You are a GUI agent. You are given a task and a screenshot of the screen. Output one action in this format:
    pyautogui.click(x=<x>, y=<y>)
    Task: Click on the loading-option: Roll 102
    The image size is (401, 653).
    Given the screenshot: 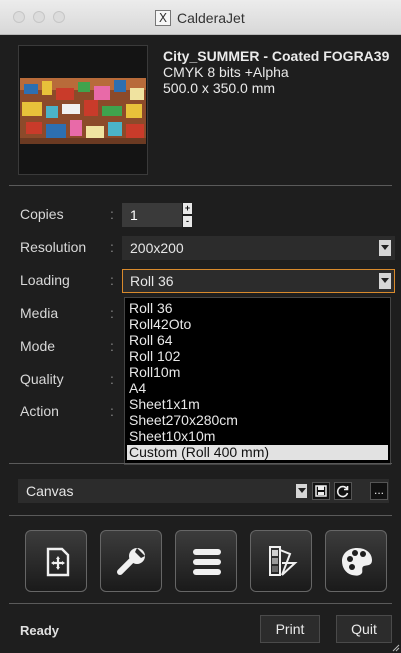 What is the action you would take?
    pyautogui.click(x=154, y=356)
    